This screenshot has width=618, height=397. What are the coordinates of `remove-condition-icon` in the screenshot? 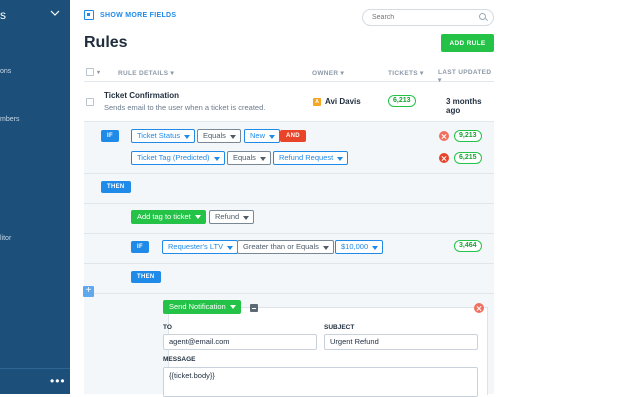 It's located at (444, 136).